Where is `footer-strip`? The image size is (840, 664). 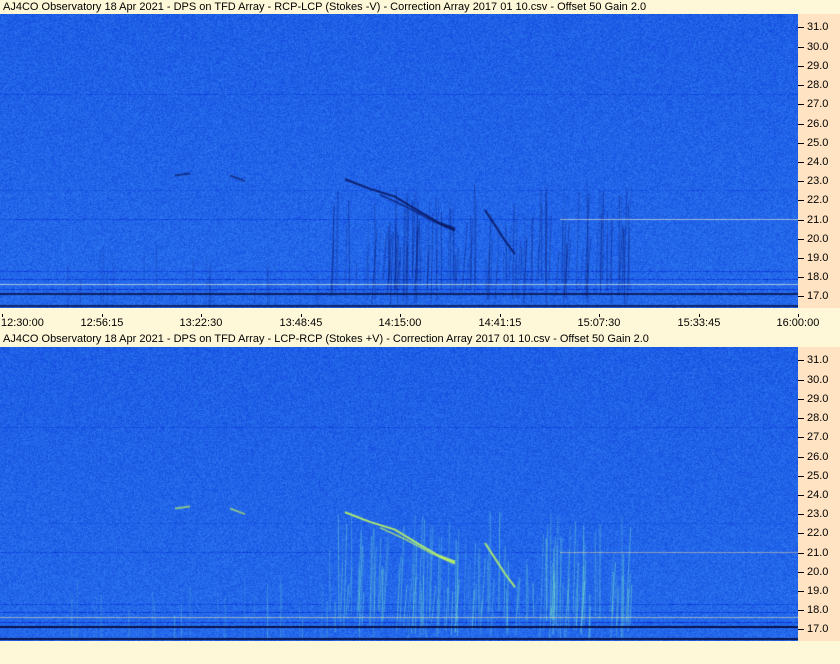
footer-strip is located at coordinates (420, 652).